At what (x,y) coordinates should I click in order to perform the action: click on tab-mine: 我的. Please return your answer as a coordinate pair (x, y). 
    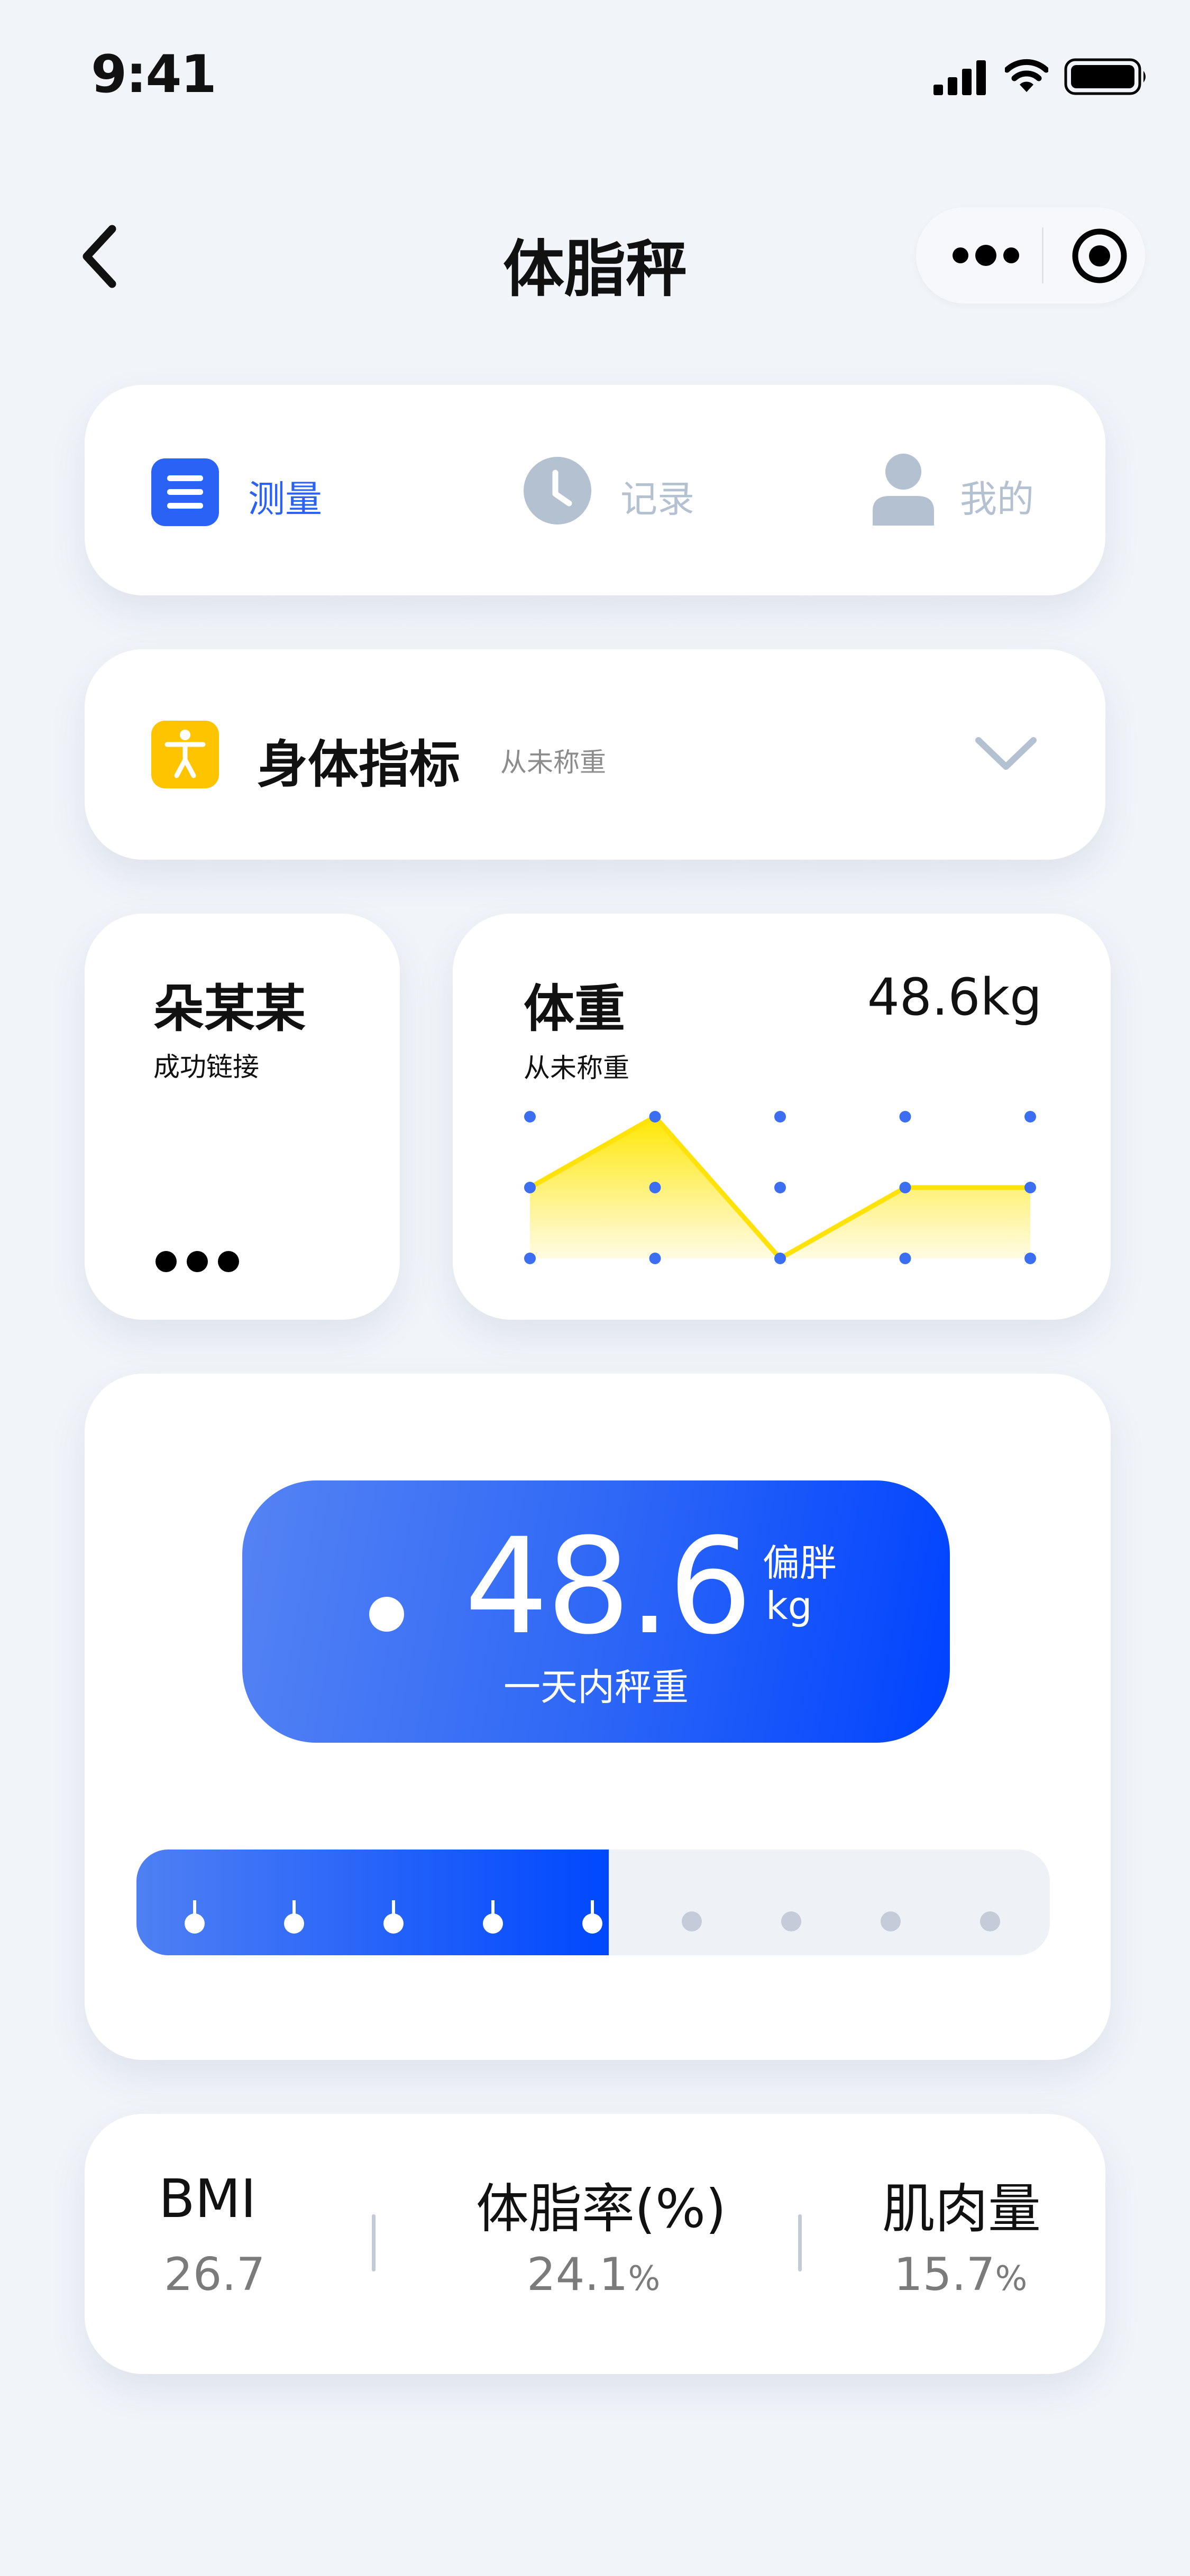
    Looking at the image, I should click on (960, 490).